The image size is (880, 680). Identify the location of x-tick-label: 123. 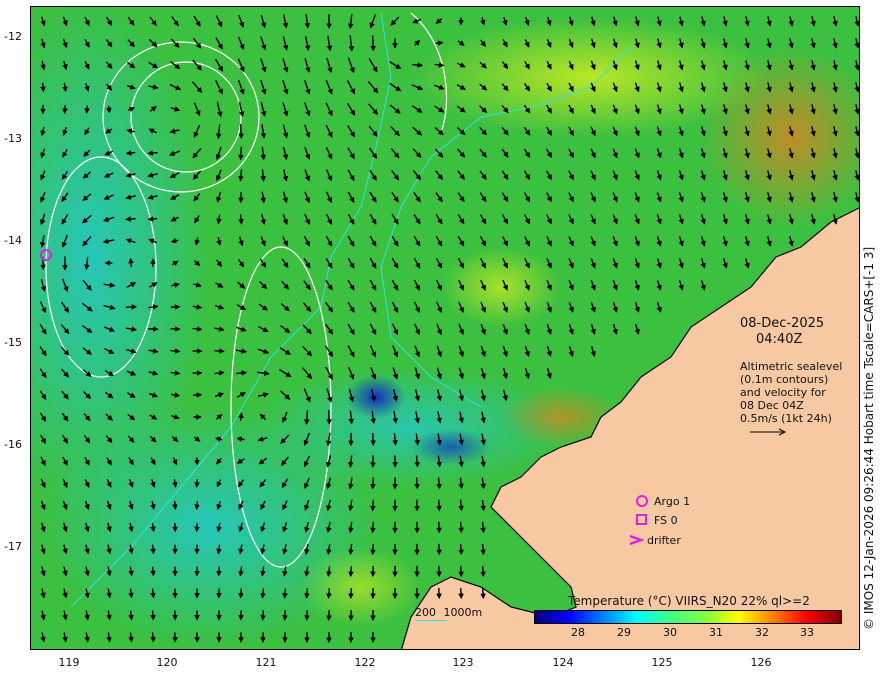
(463, 662).